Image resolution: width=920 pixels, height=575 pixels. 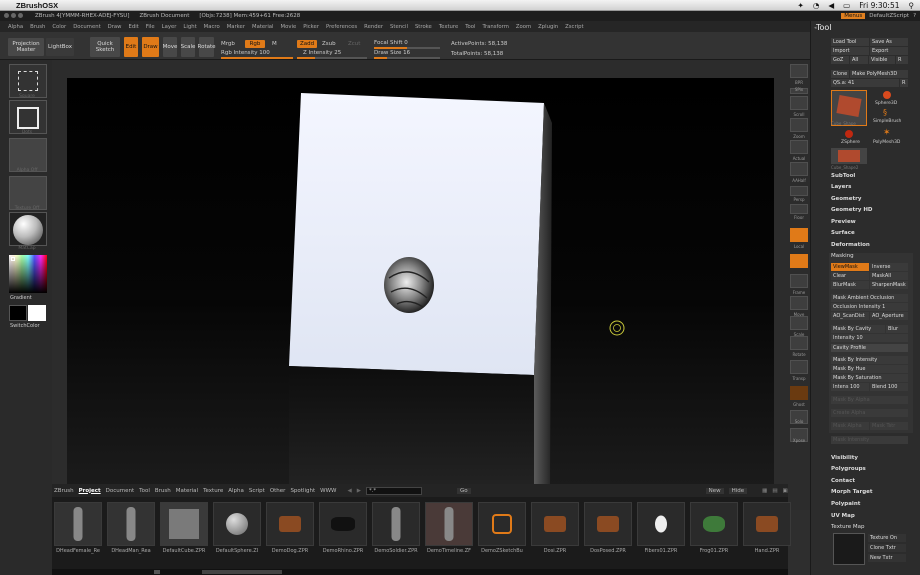 What do you see at coordinates (150, 47) in the screenshot?
I see `draw-button: Draw` at bounding box center [150, 47].